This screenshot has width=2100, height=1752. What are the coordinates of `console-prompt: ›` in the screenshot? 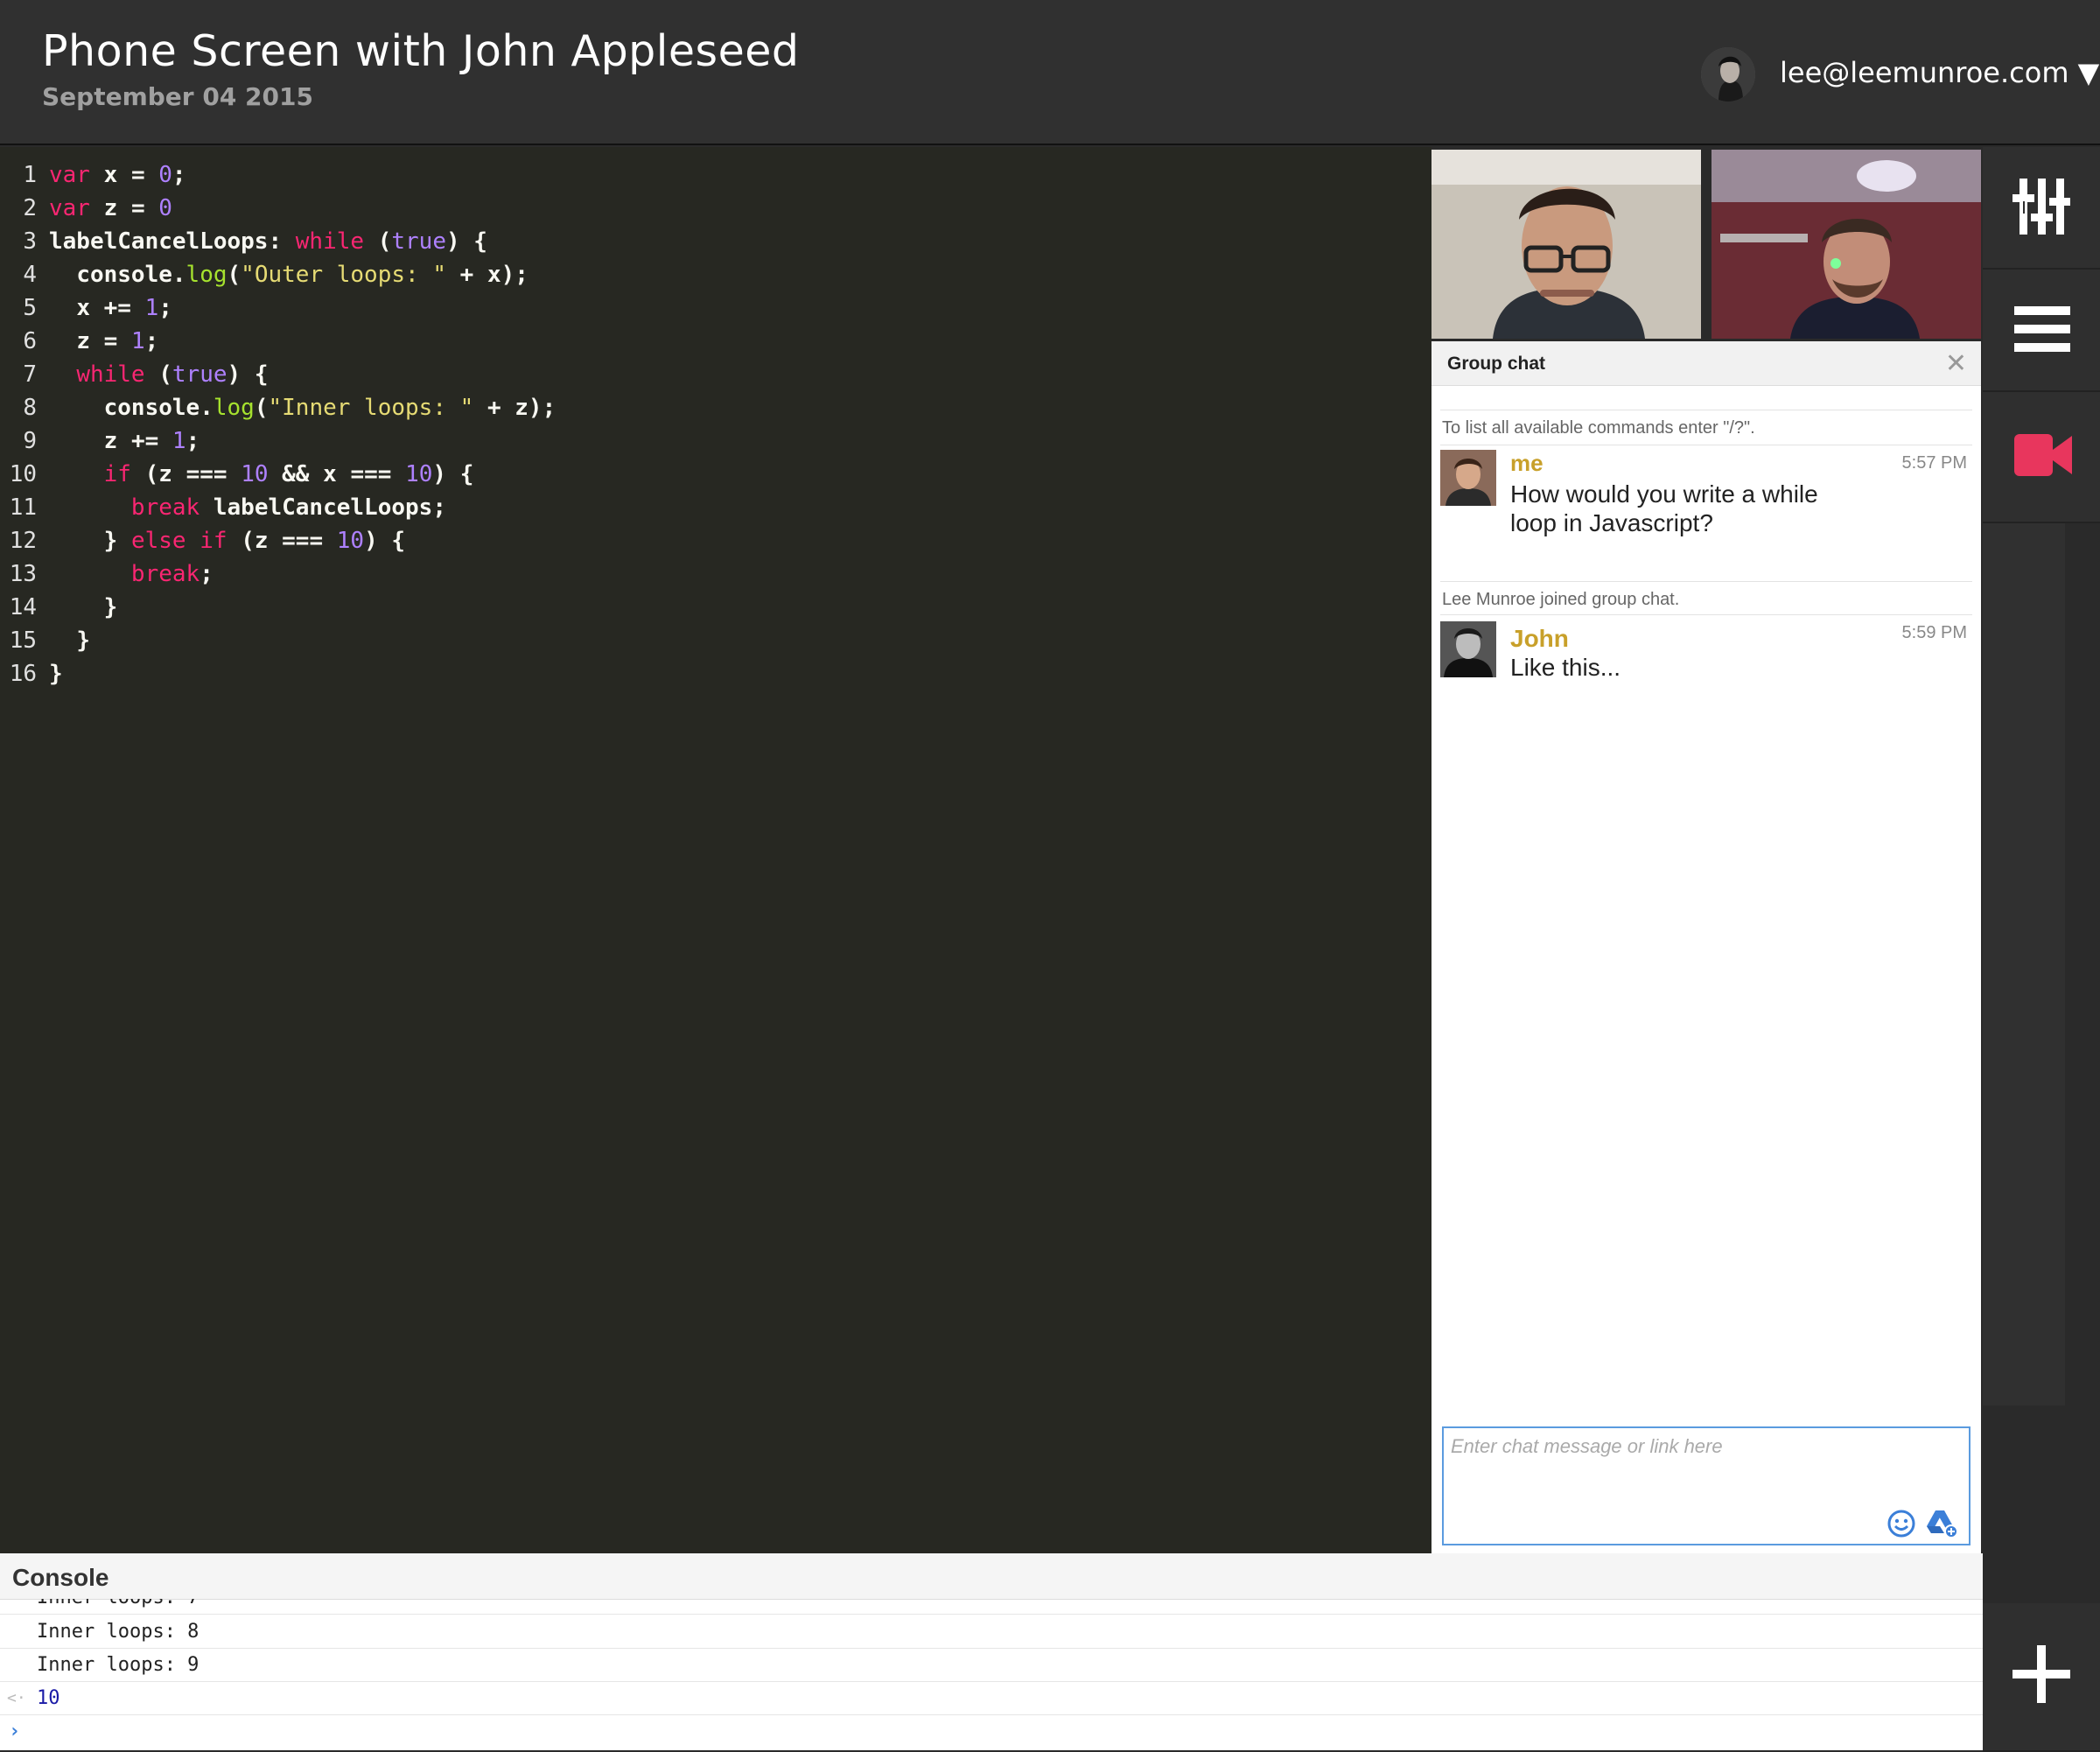 It's located at (991, 1731).